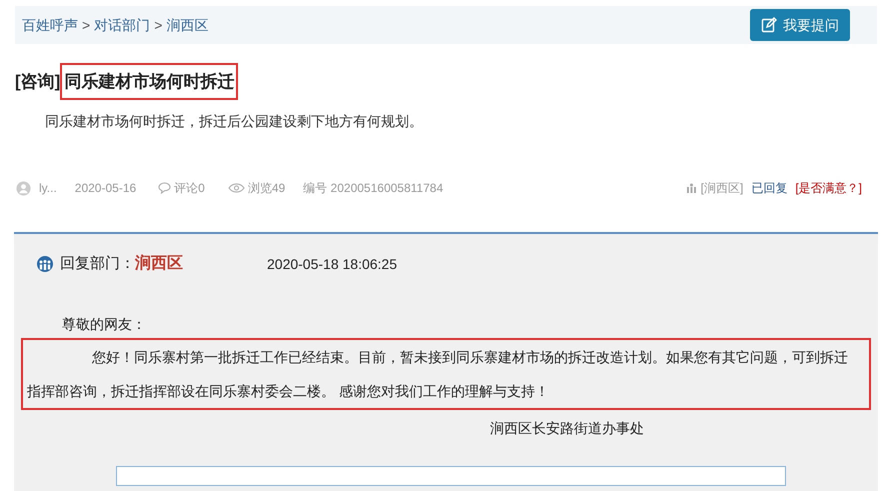  What do you see at coordinates (373, 188) in the screenshot?
I see `serial-number: 编号 20200516005811784` at bounding box center [373, 188].